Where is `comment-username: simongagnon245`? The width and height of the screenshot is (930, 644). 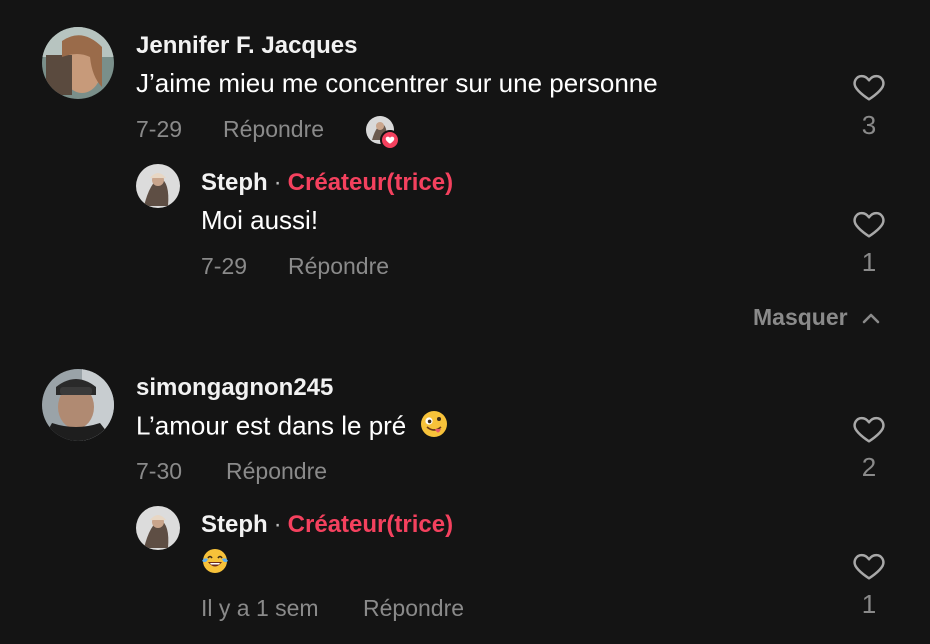
comment-username: simongagnon245 is located at coordinates (234, 388).